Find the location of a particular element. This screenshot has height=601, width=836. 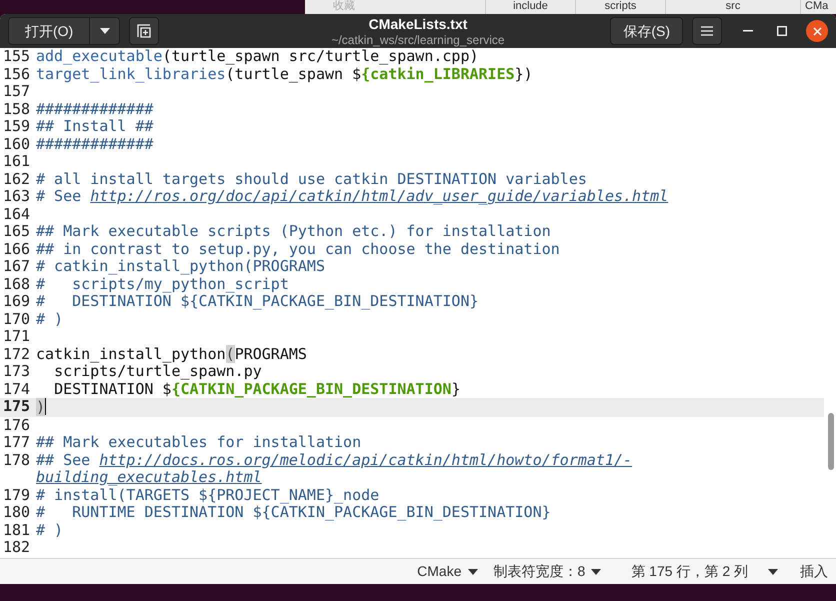

line-number: 169 is located at coordinates (17, 301).